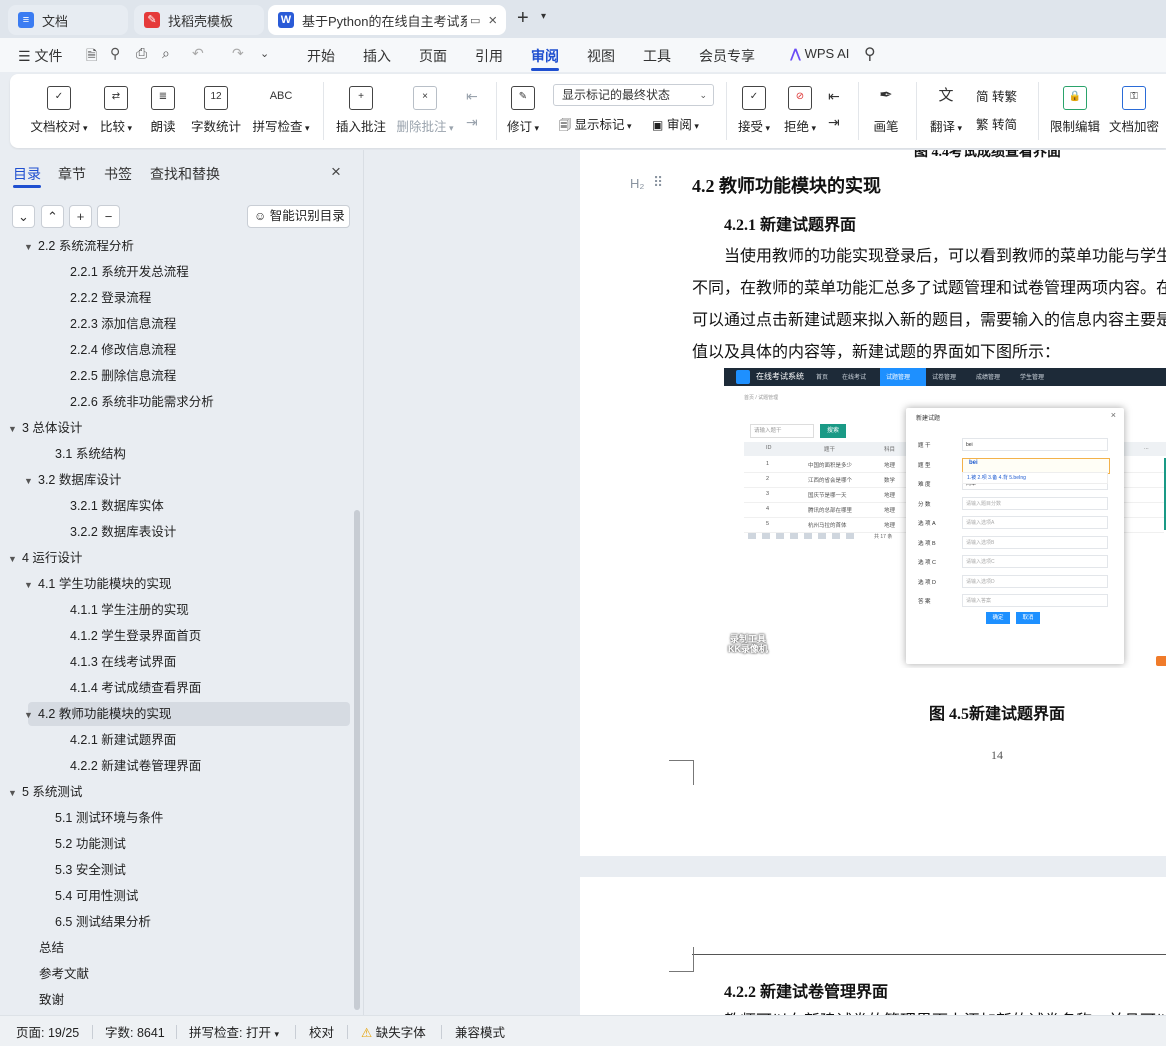 This screenshot has height=1046, width=1166. Describe the element at coordinates (393, 1031) in the screenshot. I see `status-missing-font: ⚠ 缺失字体` at that location.